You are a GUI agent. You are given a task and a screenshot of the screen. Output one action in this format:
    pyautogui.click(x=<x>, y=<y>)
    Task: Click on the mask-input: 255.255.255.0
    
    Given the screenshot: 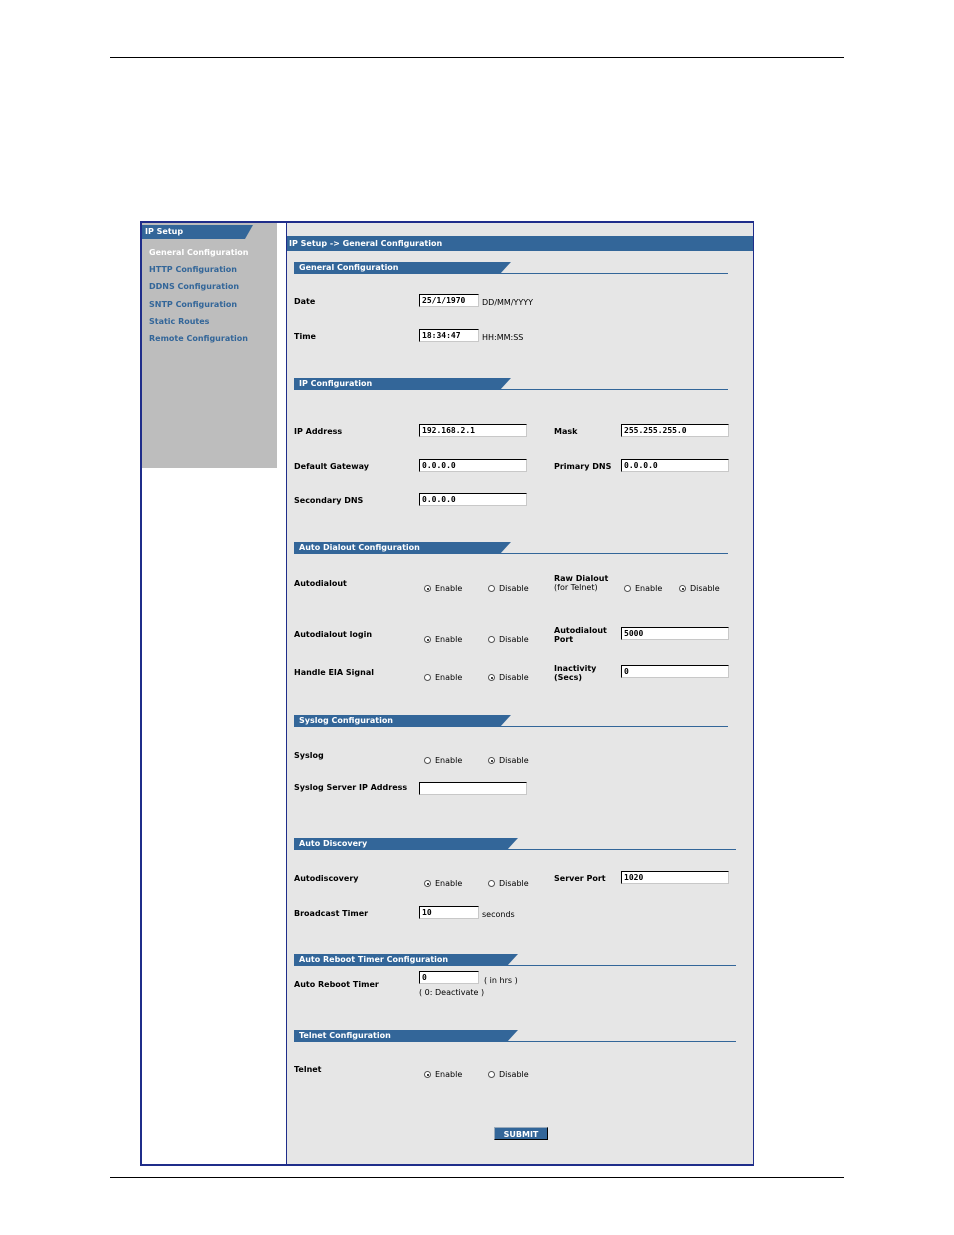 What is the action you would take?
    pyautogui.click(x=675, y=430)
    